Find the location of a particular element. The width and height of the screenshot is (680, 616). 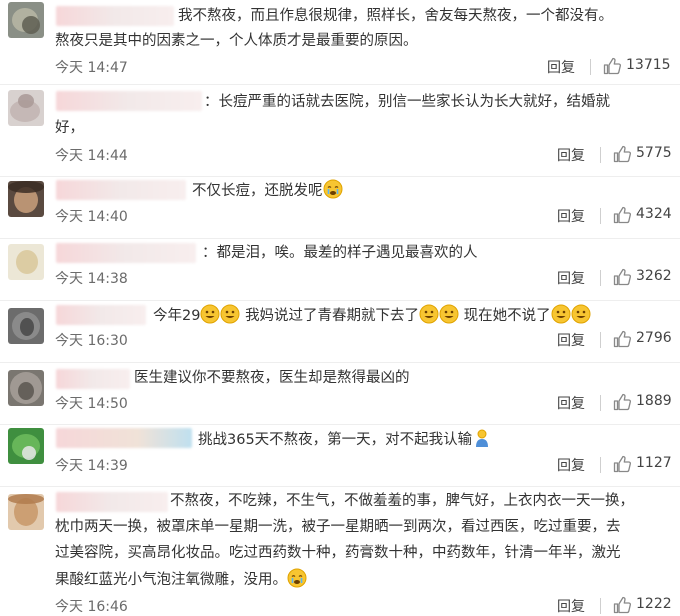

timestamp: 今天 14:40 is located at coordinates (91, 217).